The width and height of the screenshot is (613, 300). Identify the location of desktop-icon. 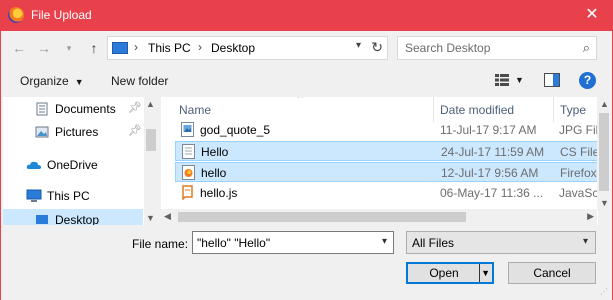
(42, 219).